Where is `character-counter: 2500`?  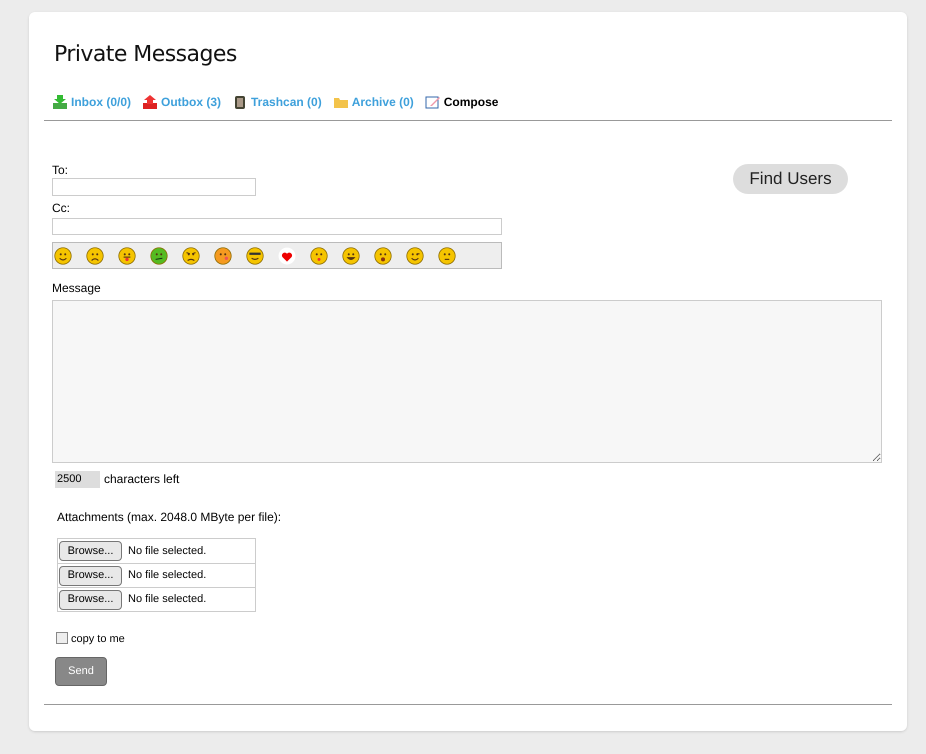
character-counter: 2500 is located at coordinates (77, 479).